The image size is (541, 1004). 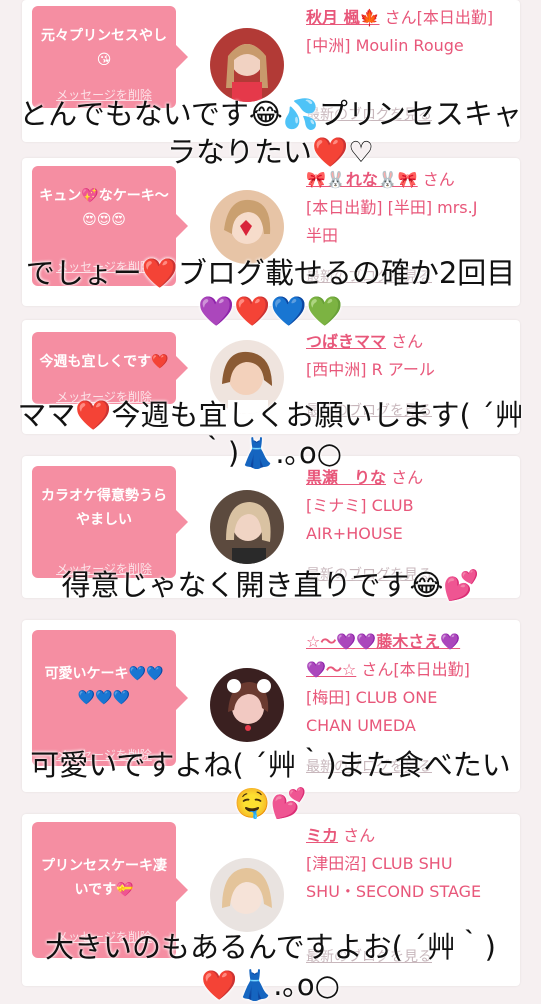 I want to click on overlay-caption: 大きいのもあるんですよお( ´艸｀)❤️👗.｡o○, so click(x=270, y=966).